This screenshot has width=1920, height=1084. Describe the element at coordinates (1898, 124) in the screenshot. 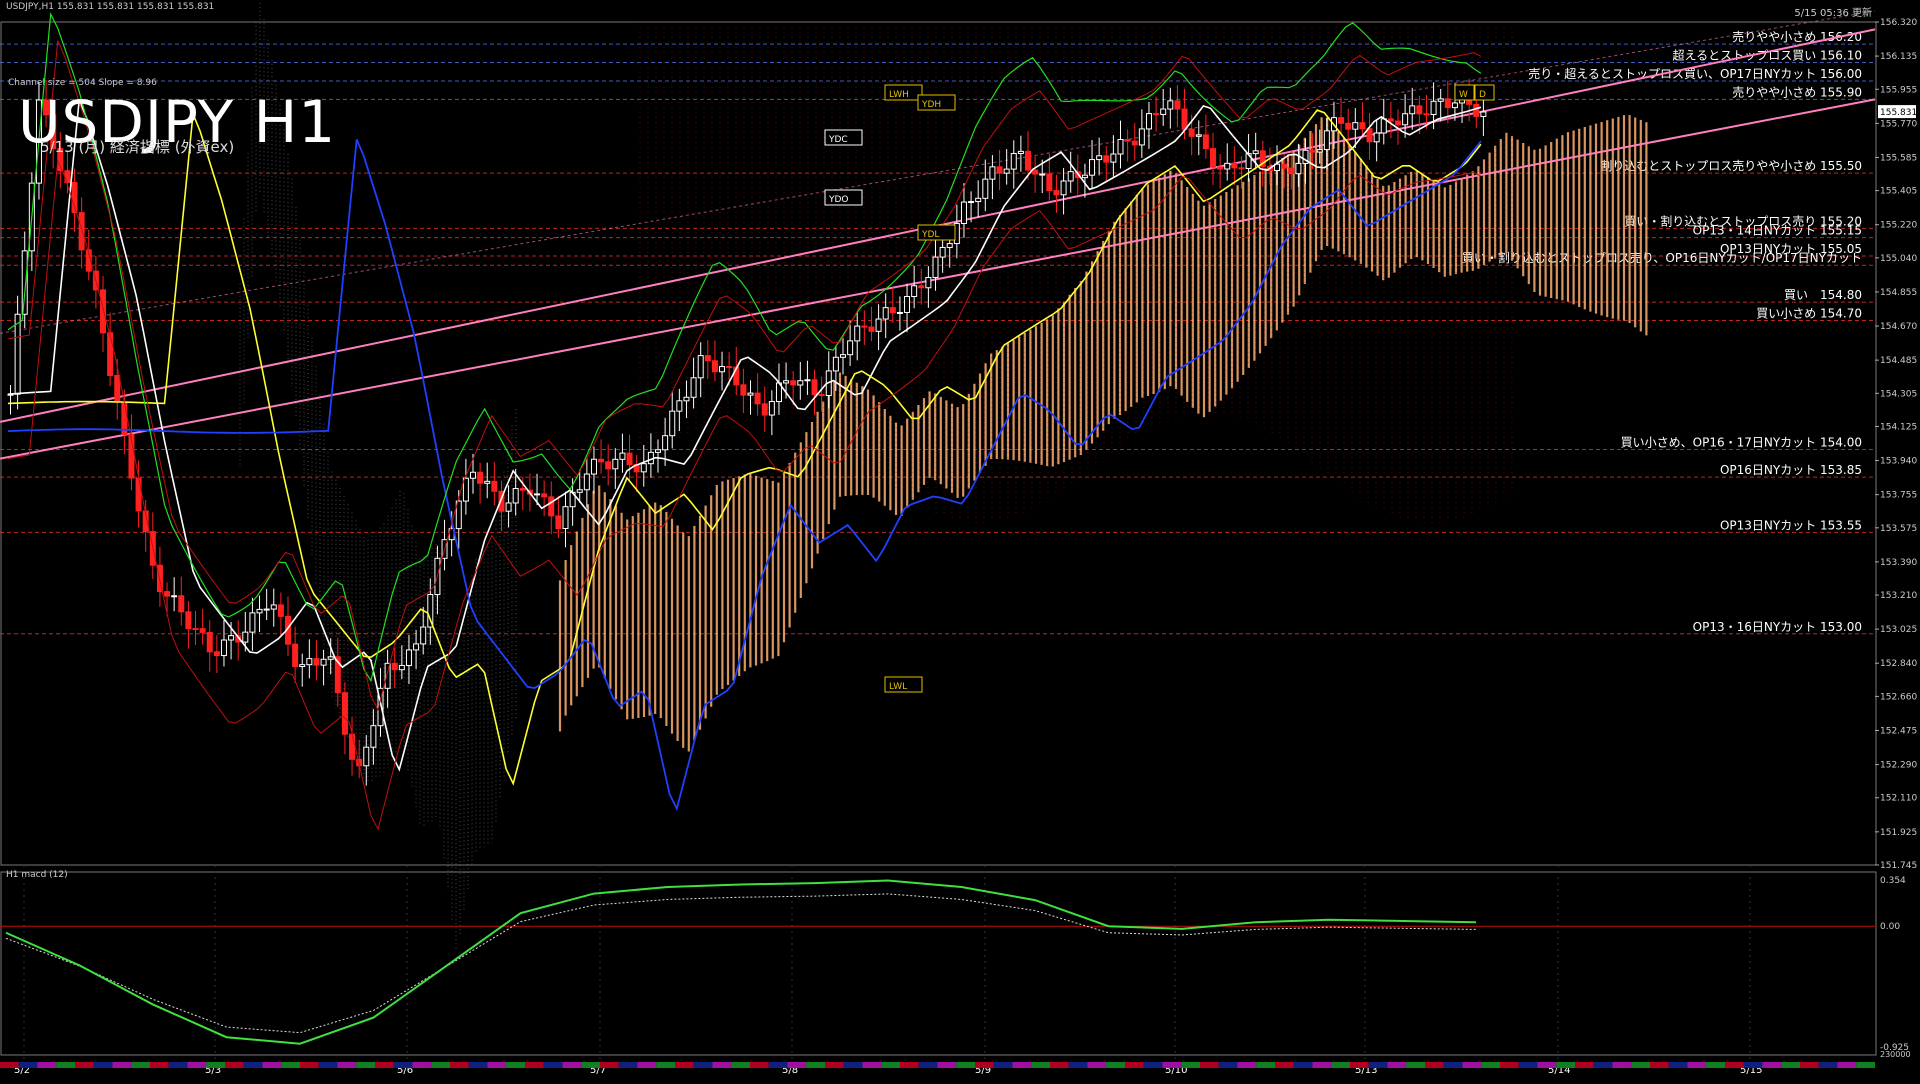

I see `y-tick-label: 155.770` at that location.